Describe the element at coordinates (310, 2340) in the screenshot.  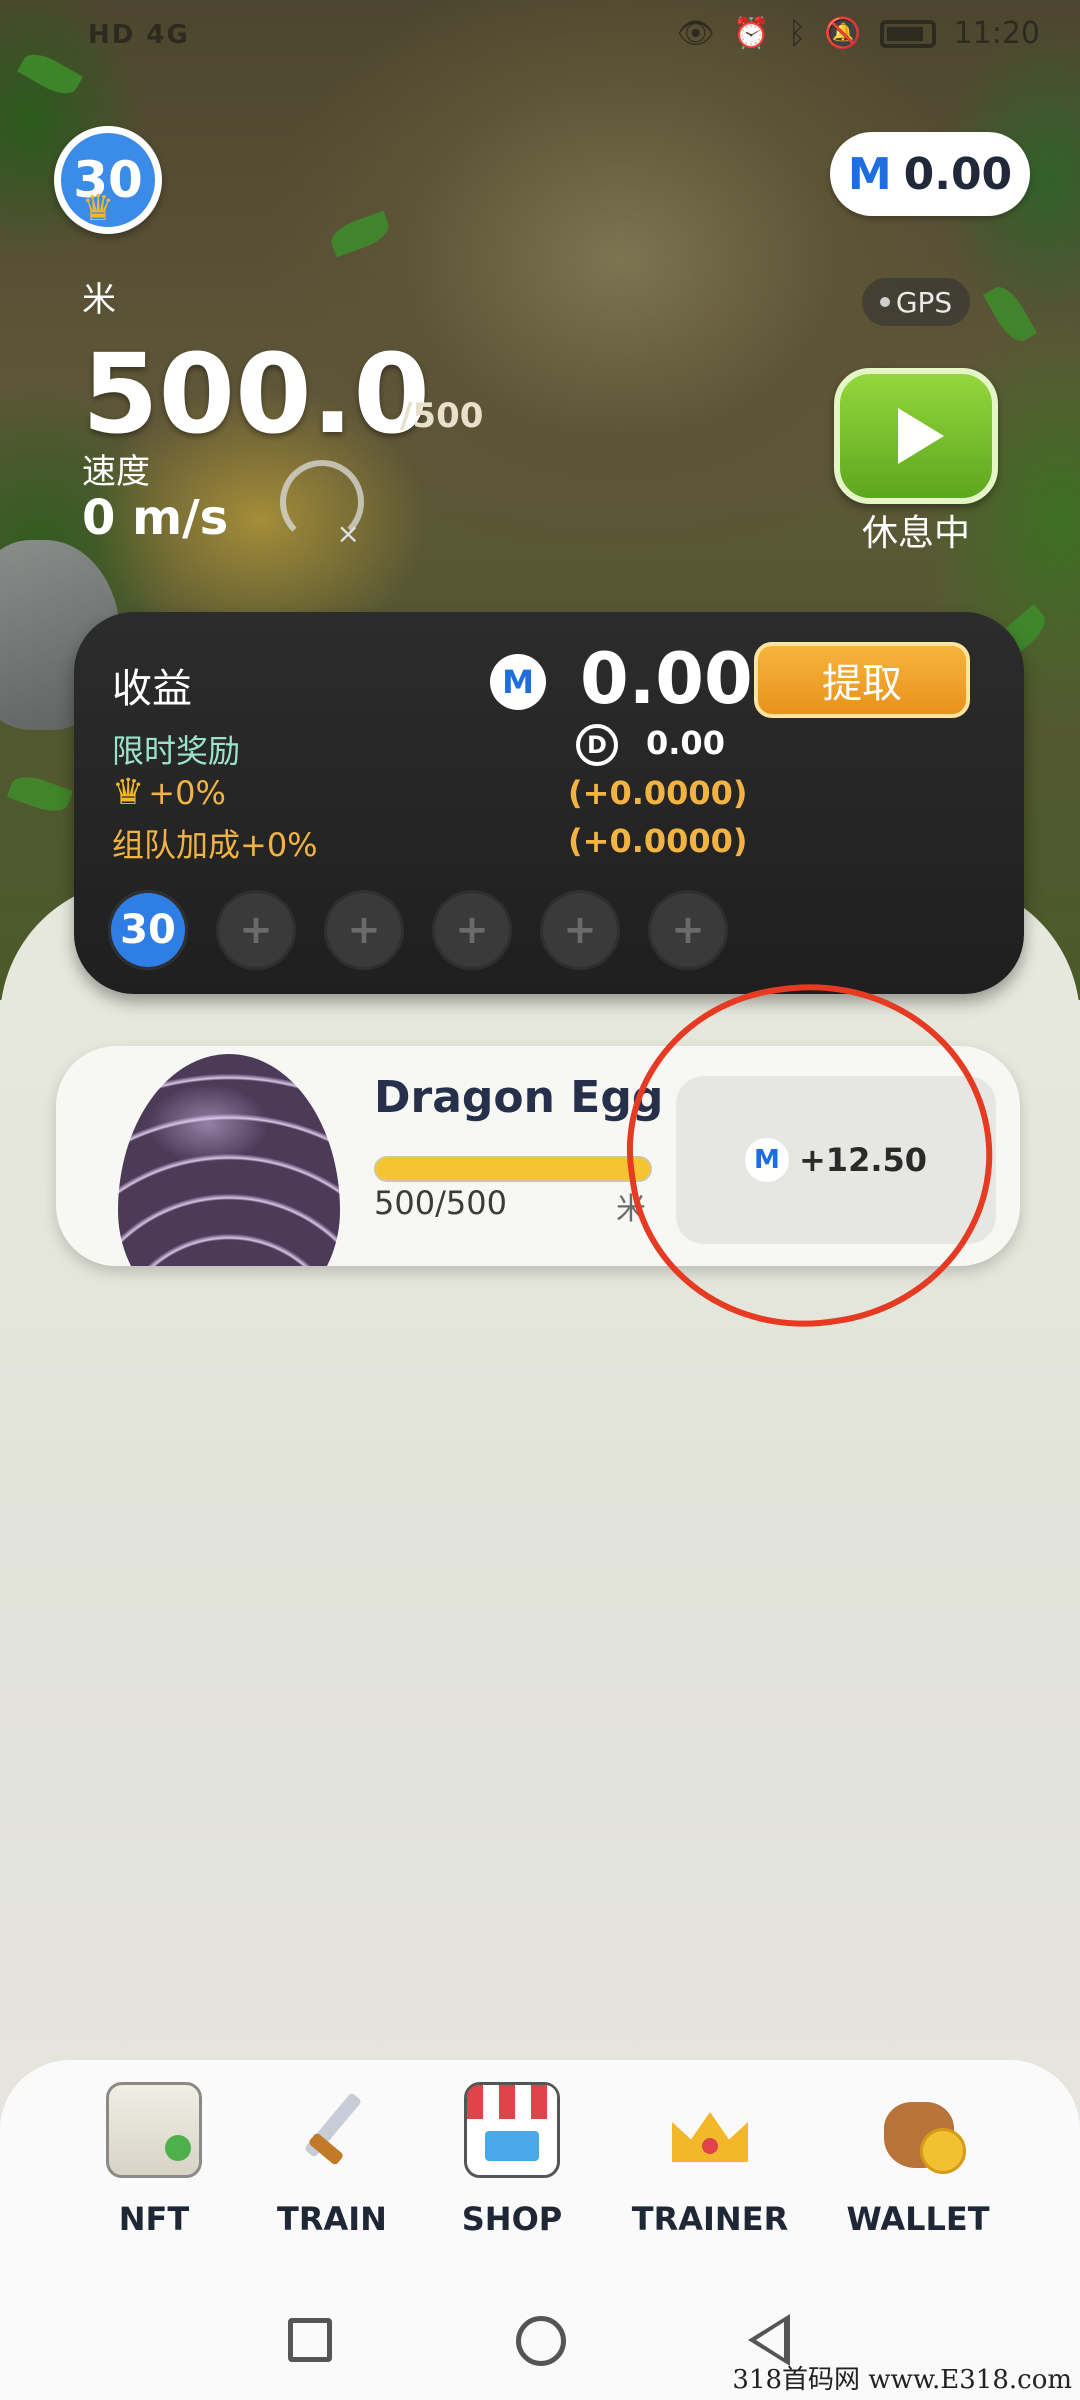
I see `recents-button` at that location.